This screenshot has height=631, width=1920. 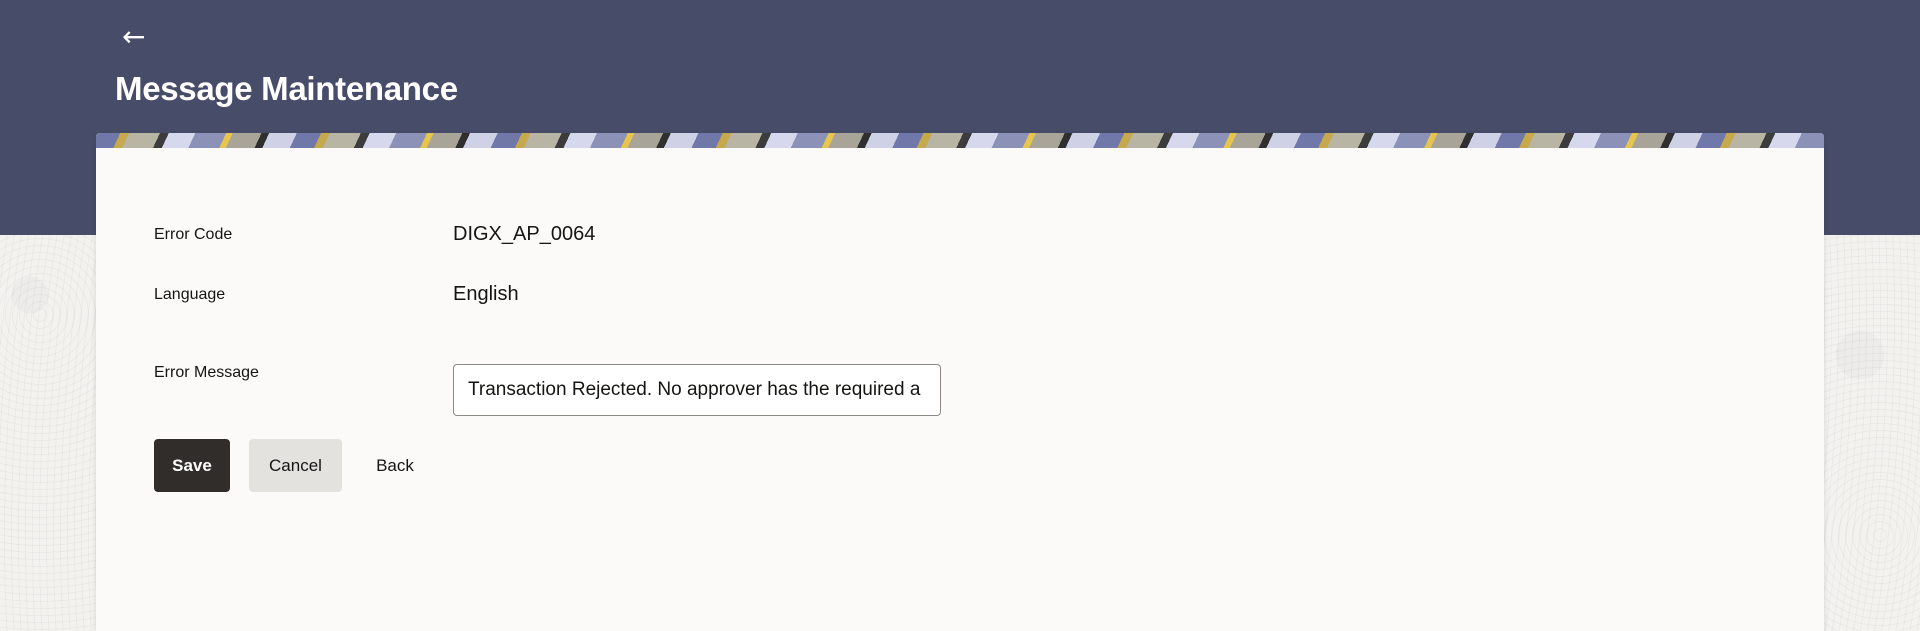 What do you see at coordinates (286, 88) in the screenshot?
I see `page-title: Message Maintenance` at bounding box center [286, 88].